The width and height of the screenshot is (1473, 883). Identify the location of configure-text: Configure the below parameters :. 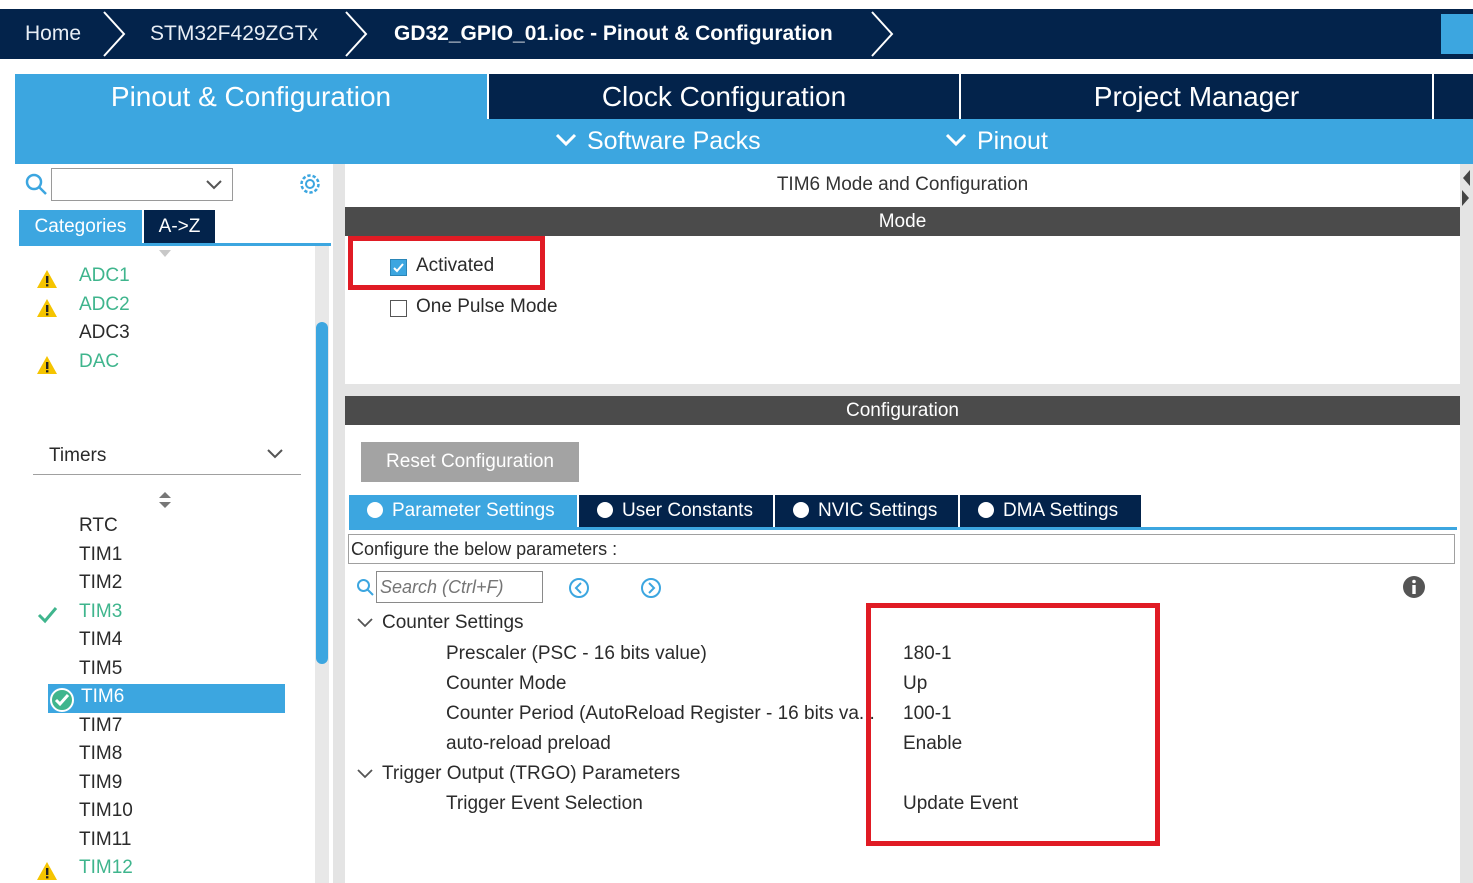
(484, 549).